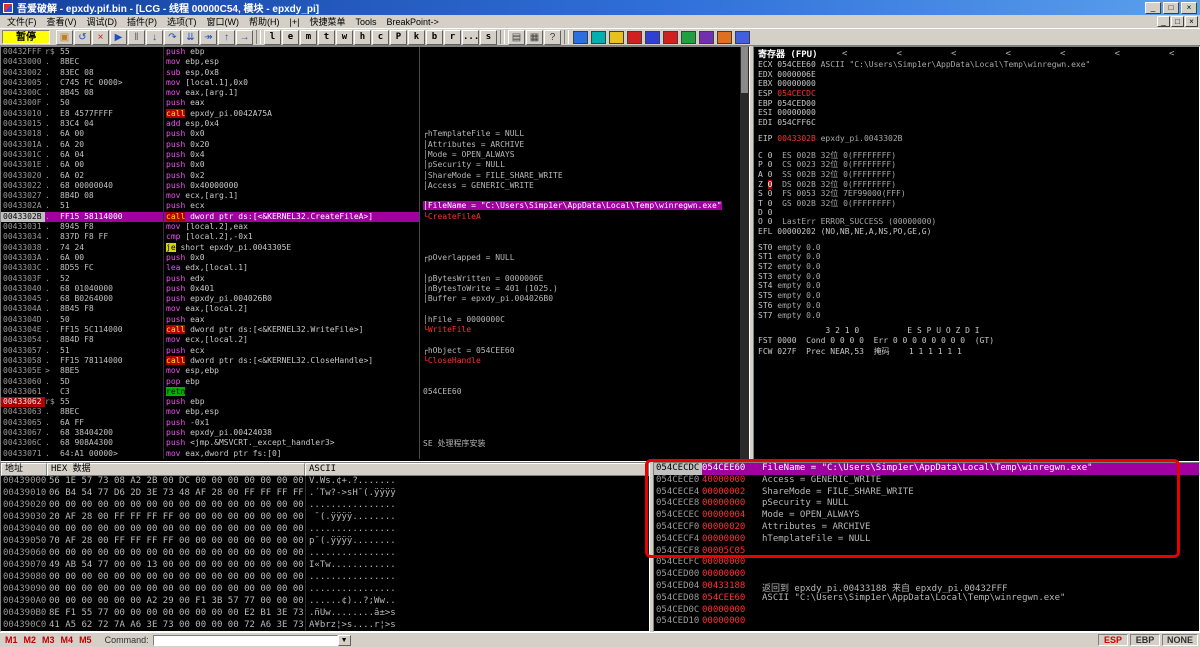  Describe the element at coordinates (899, 54) in the screenshot. I see `register-history-button-1: <` at that location.